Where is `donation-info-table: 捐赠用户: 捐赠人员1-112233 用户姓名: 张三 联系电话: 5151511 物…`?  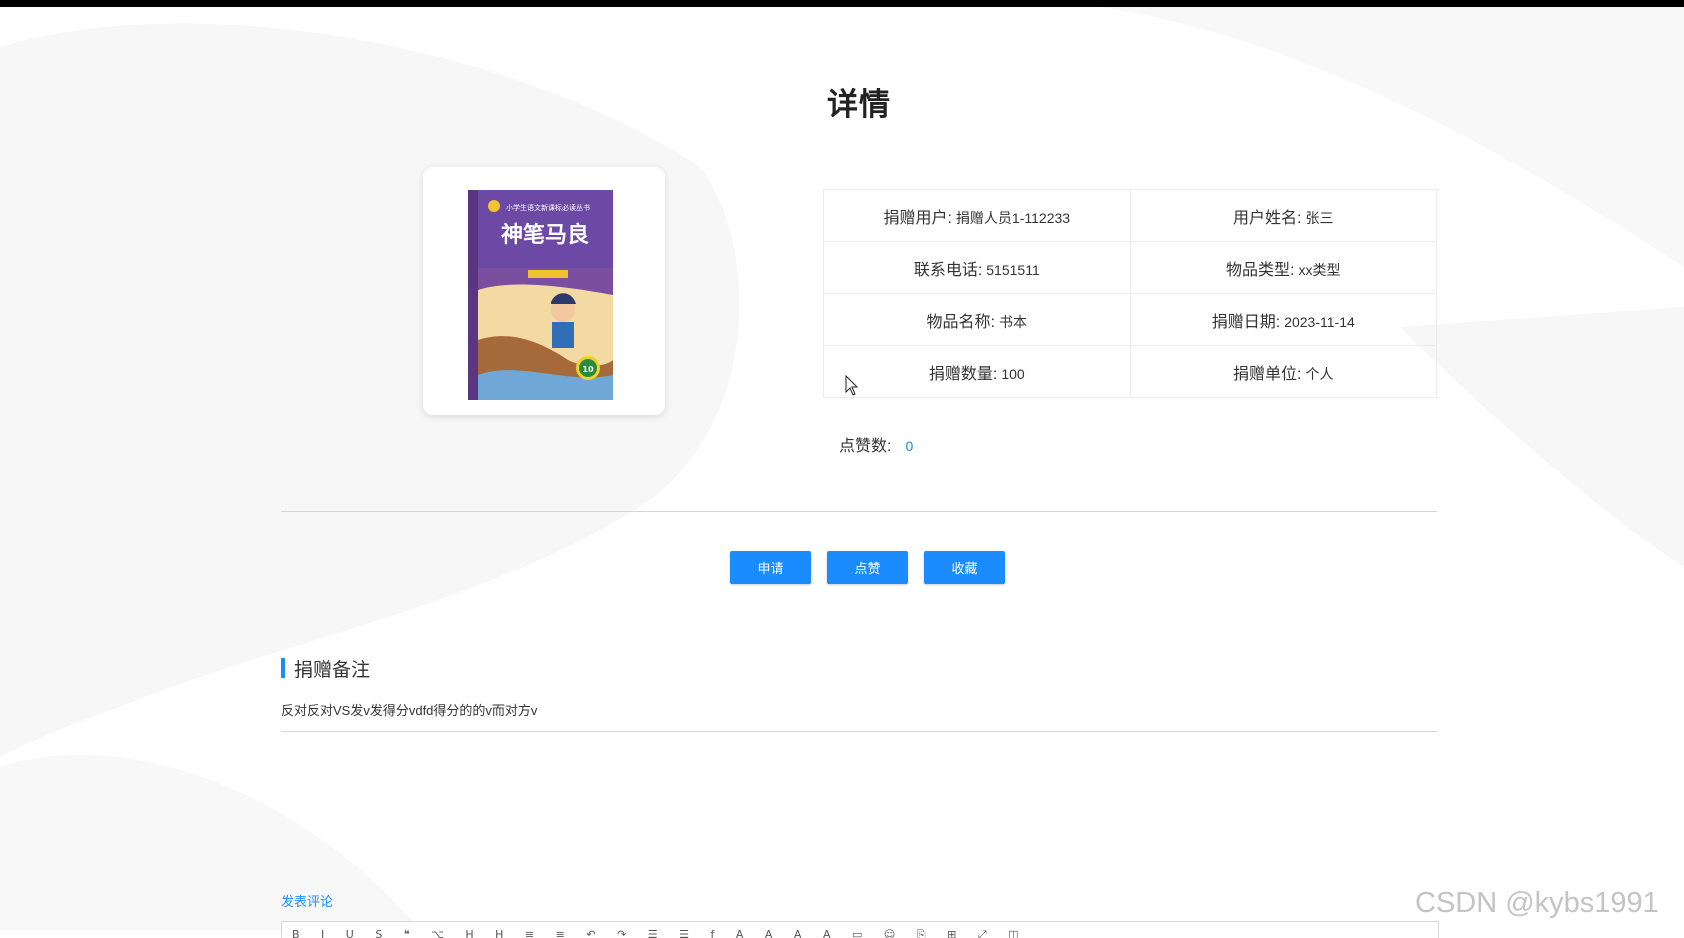 donation-info-table: 捐赠用户: 捐赠人员1-112233 用户姓名: 张三 联系电话: 5151511 物… is located at coordinates (1130, 293).